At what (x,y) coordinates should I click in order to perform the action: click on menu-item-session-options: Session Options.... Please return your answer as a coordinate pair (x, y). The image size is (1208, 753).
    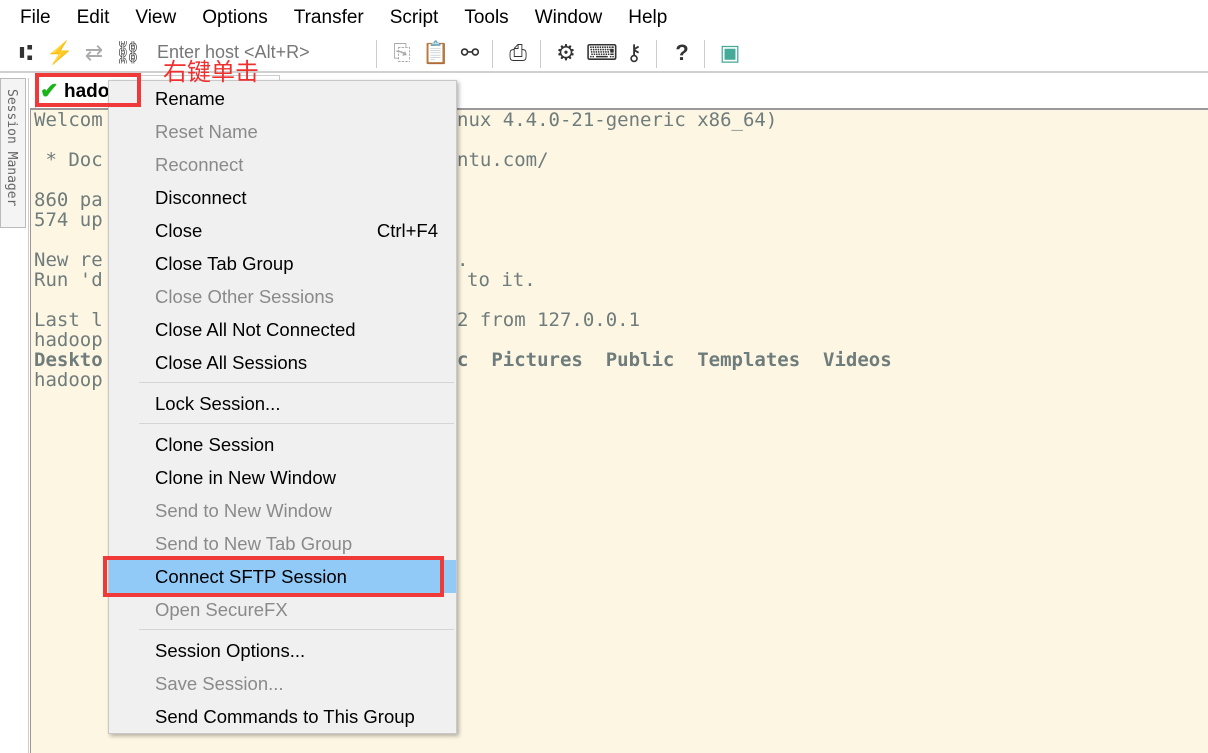
    Looking at the image, I should click on (282, 650).